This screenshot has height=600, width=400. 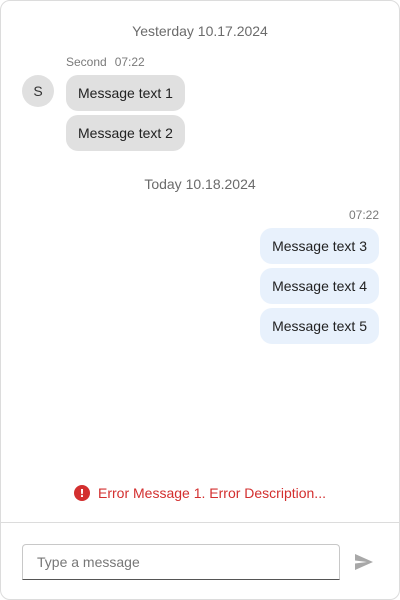 What do you see at coordinates (125, 93) in the screenshot?
I see `message-bubble-incoming: Message text 1` at bounding box center [125, 93].